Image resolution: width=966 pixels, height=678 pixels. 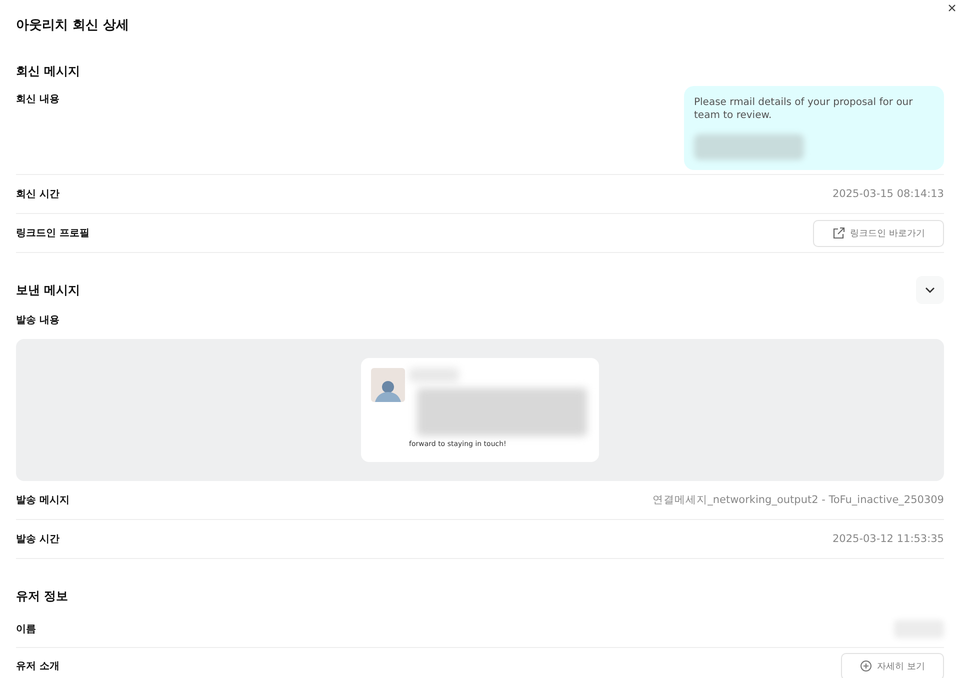 What do you see at coordinates (73, 25) in the screenshot?
I see `dialog-title: 아웃리치 회신 상세` at bounding box center [73, 25].